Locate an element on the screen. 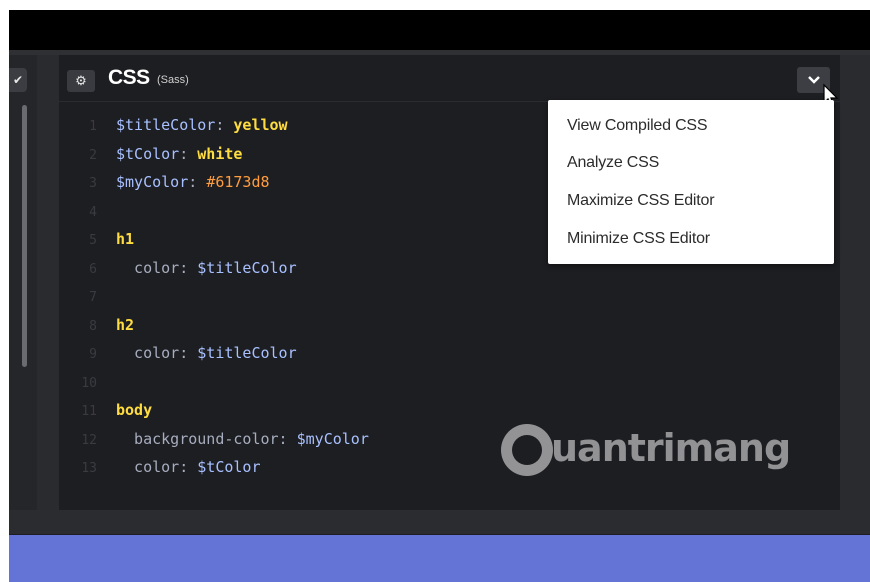 This screenshot has height=582, width=870. line-number: 11 is located at coordinates (89, 411).